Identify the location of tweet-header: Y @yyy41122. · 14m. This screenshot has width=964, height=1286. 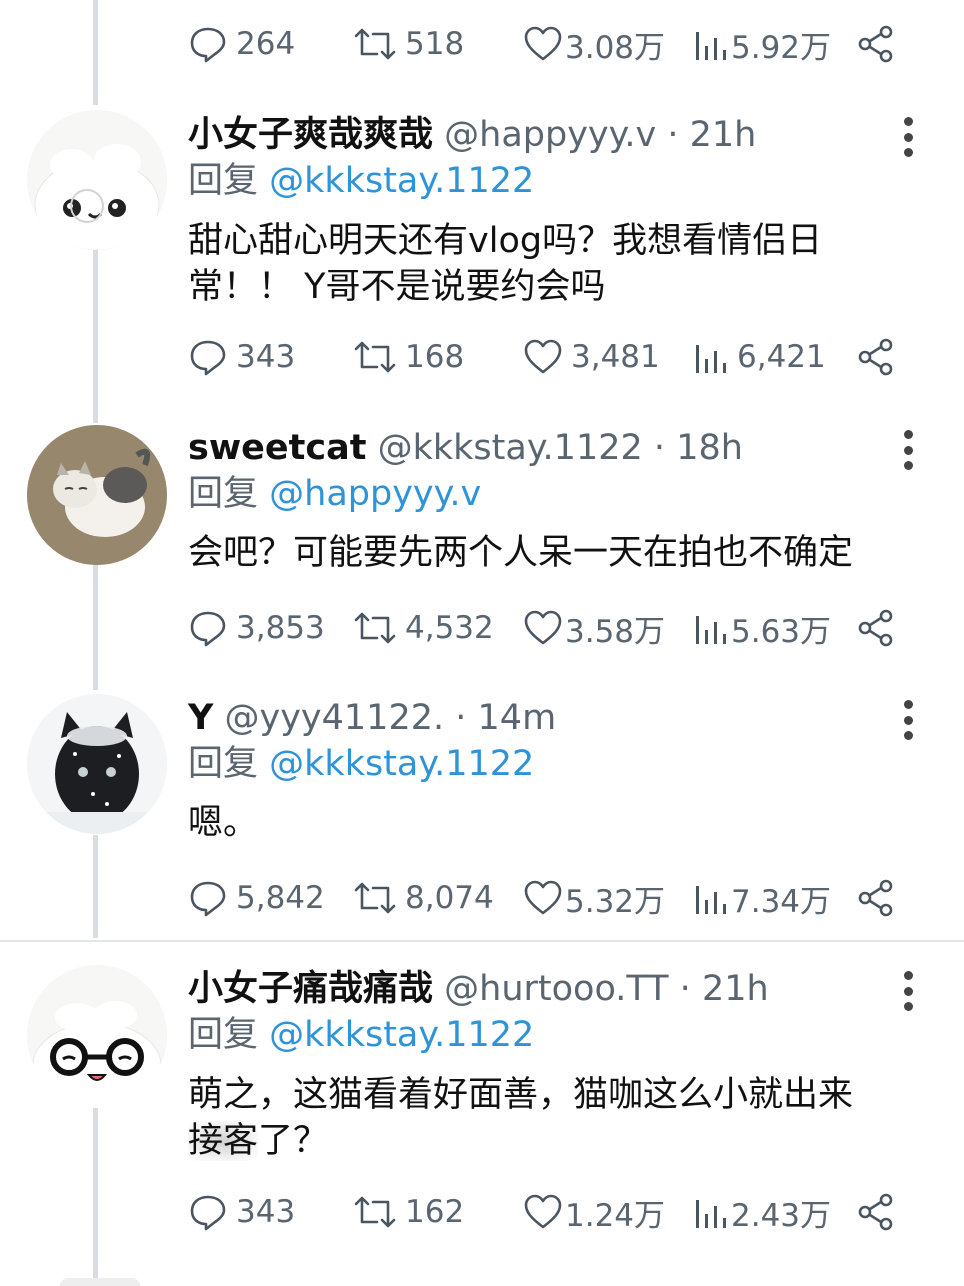
(372, 718).